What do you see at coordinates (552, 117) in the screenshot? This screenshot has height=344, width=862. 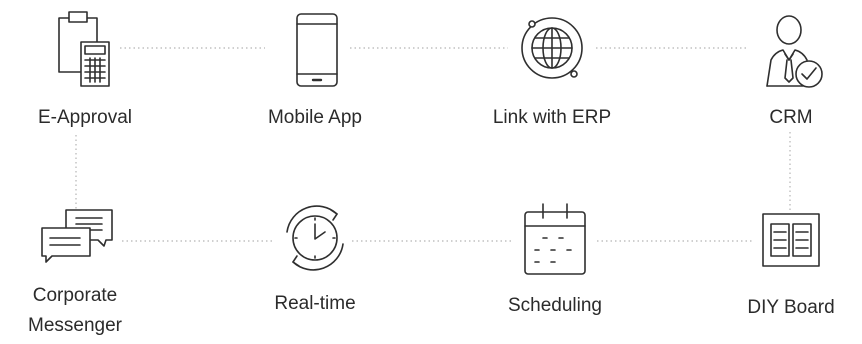 I see `feature-label: Link with ERP` at bounding box center [552, 117].